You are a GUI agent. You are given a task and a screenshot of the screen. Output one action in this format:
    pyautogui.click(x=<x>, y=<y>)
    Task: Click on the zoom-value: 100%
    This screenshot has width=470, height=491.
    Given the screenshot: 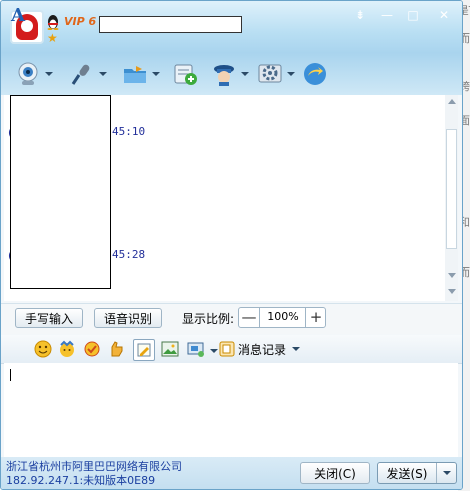 What is the action you would take?
    pyautogui.click(x=283, y=316)
    